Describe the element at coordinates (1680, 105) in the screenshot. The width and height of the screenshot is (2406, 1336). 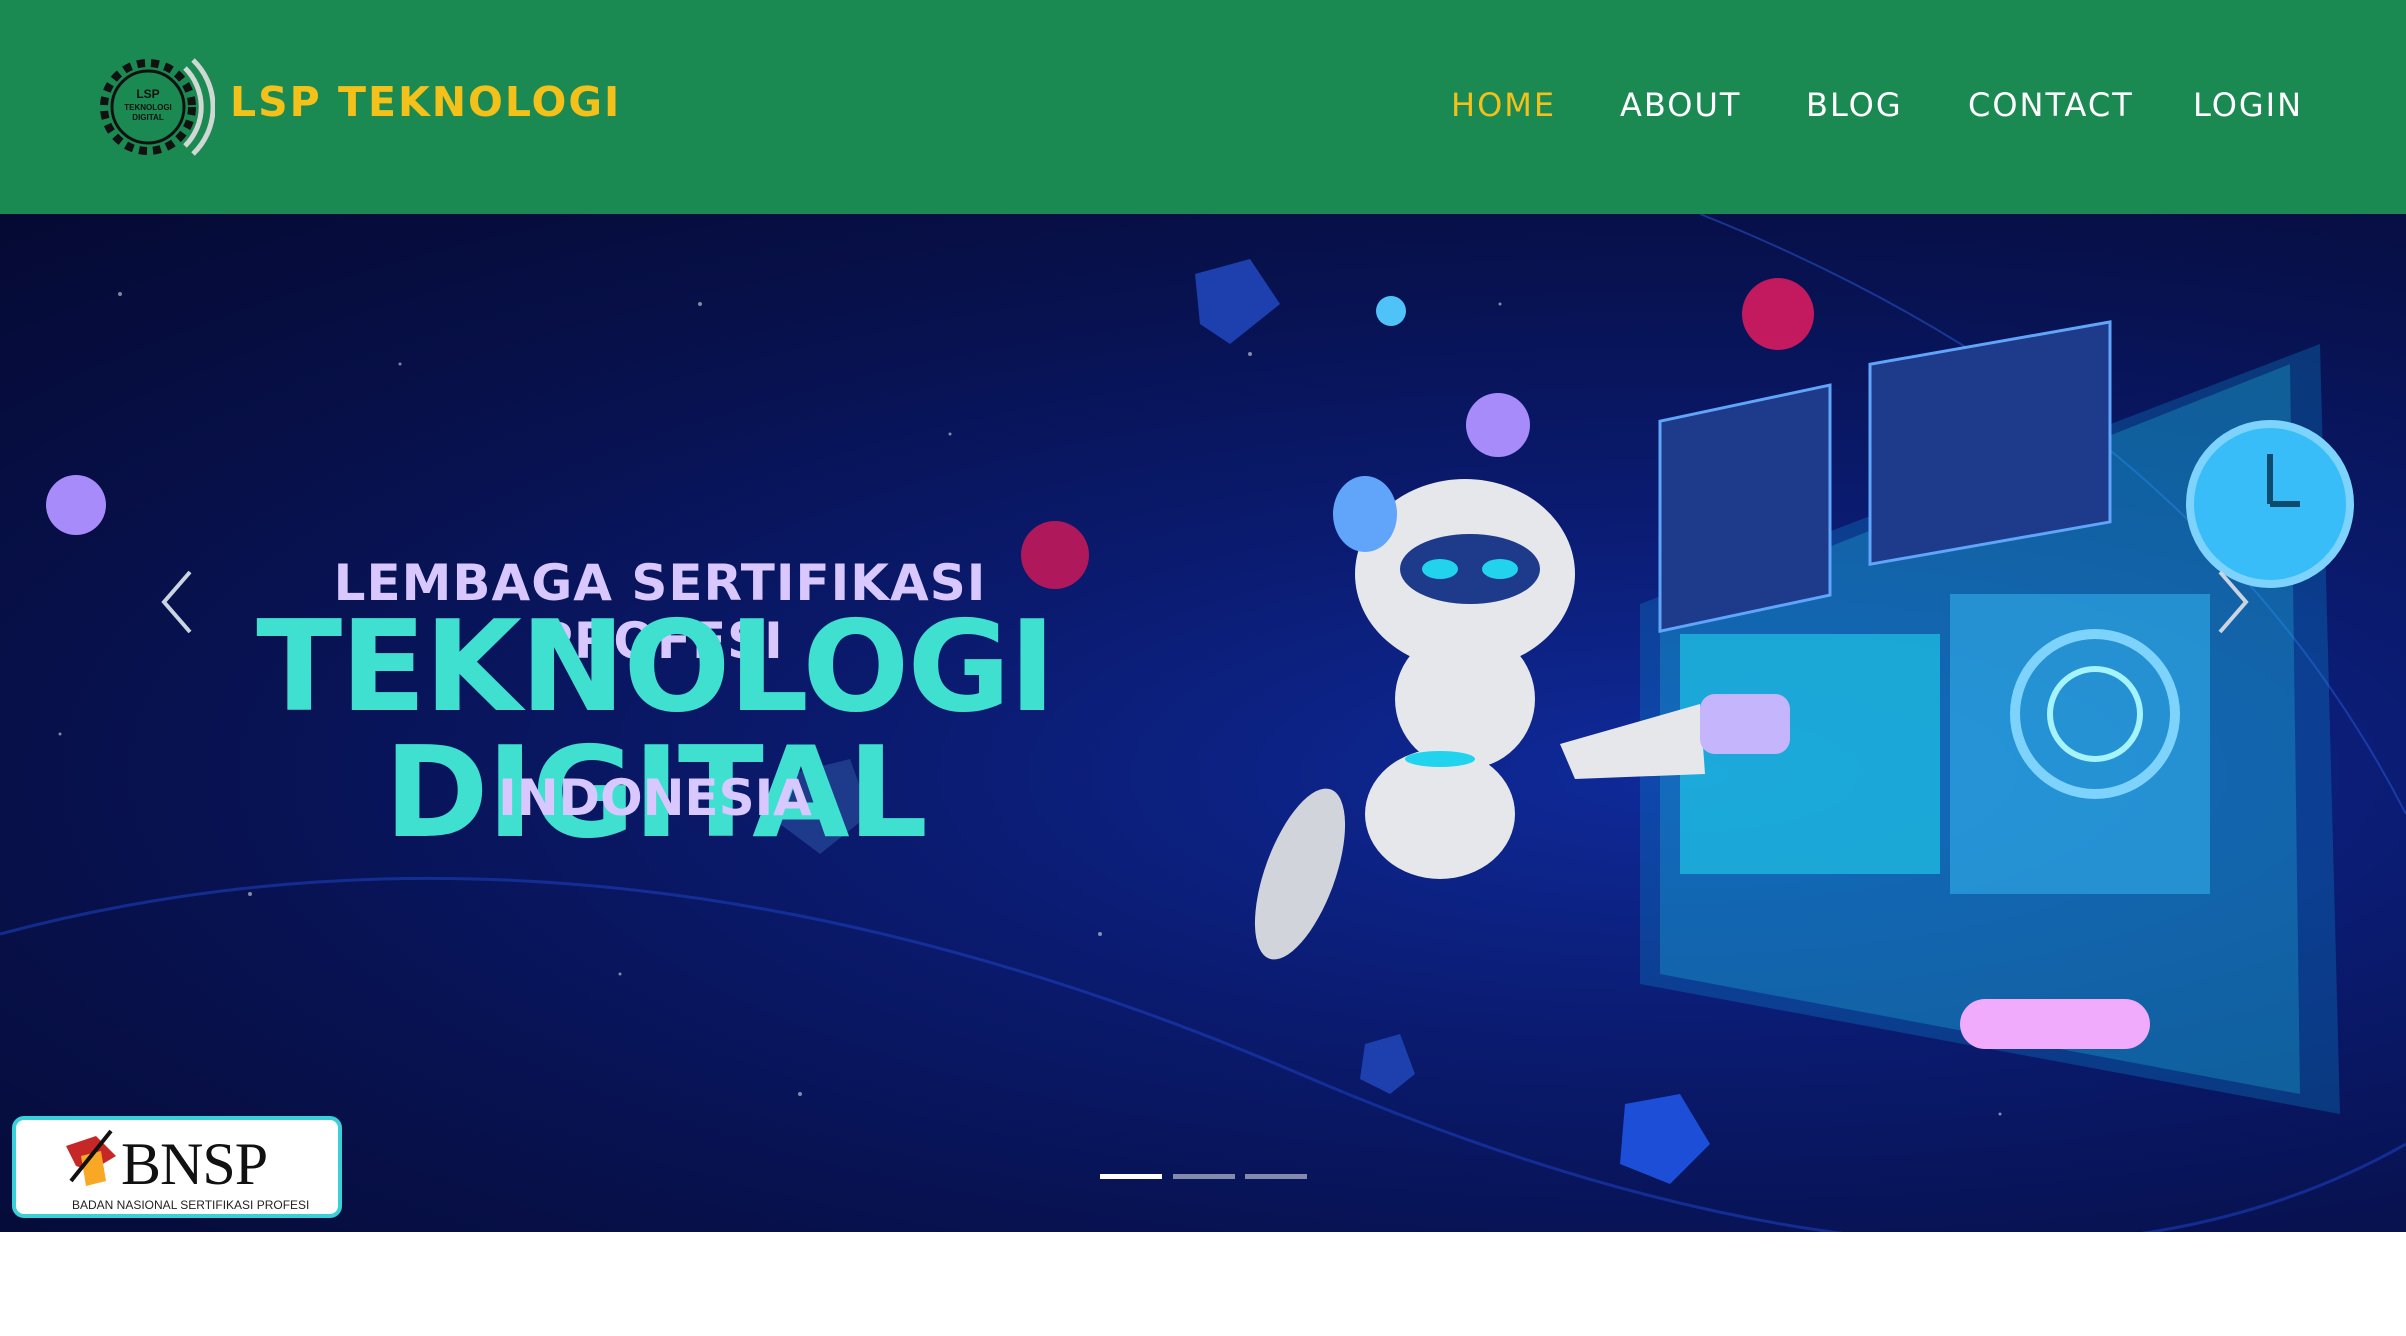
I see `nav-about: ABOUT` at that location.